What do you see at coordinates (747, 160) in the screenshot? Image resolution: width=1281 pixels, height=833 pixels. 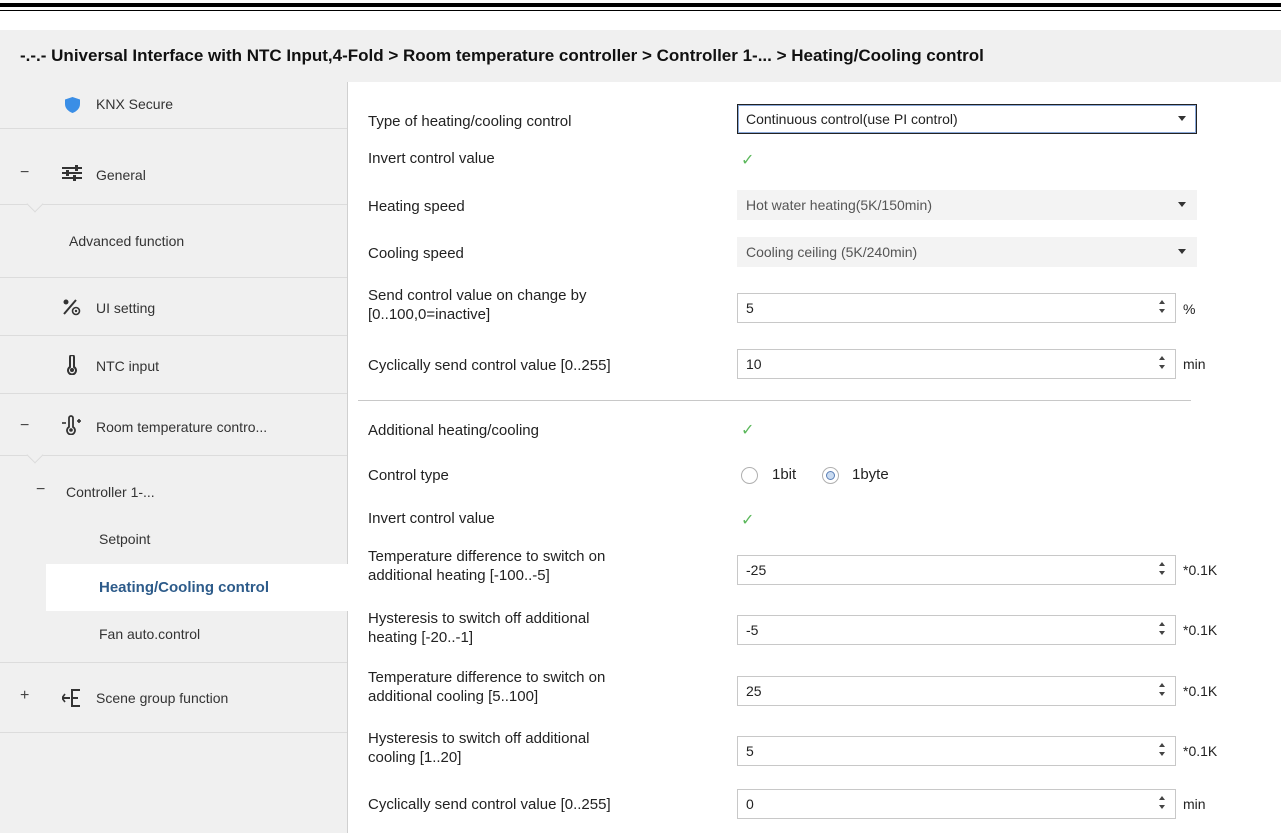 I see `invert-control-value-checkbox: ✓` at bounding box center [747, 160].